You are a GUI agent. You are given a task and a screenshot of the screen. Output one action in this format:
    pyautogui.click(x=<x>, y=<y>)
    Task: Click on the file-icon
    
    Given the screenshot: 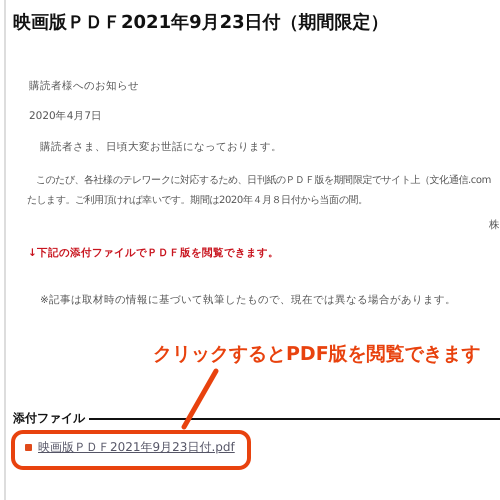 What is the action you would take?
    pyautogui.click(x=28, y=447)
    